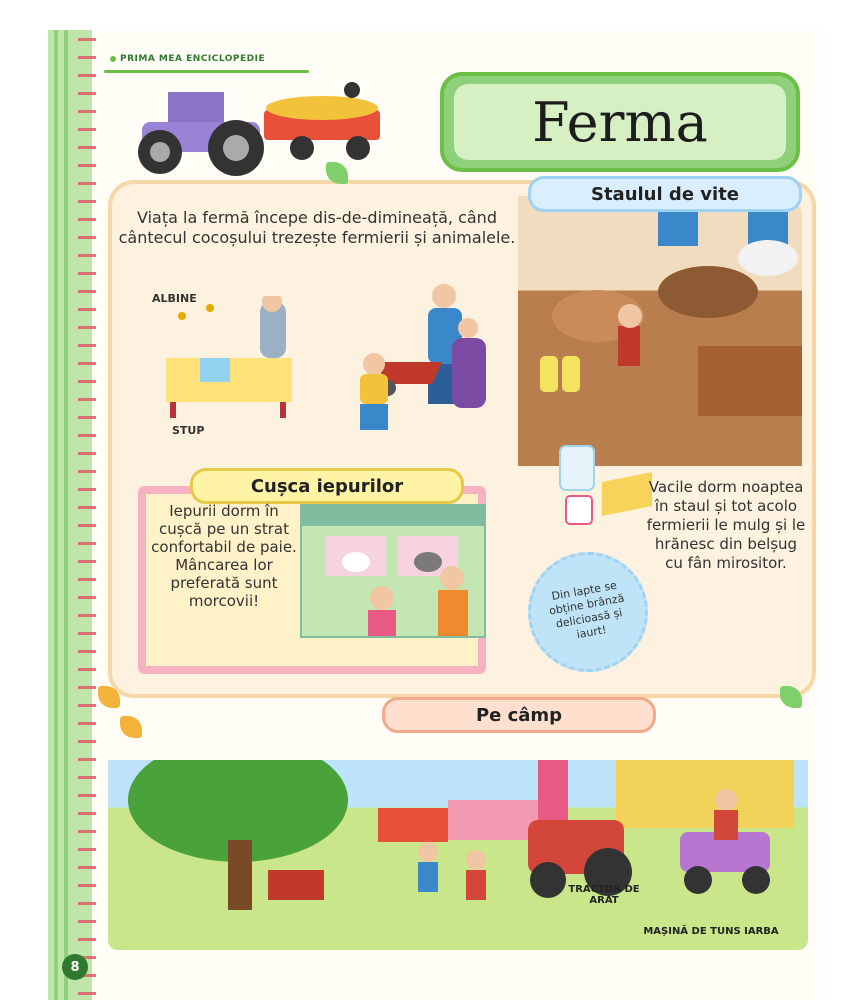 This screenshot has width=860, height=1004. I want to click on margin-loops, so click(87, 515).